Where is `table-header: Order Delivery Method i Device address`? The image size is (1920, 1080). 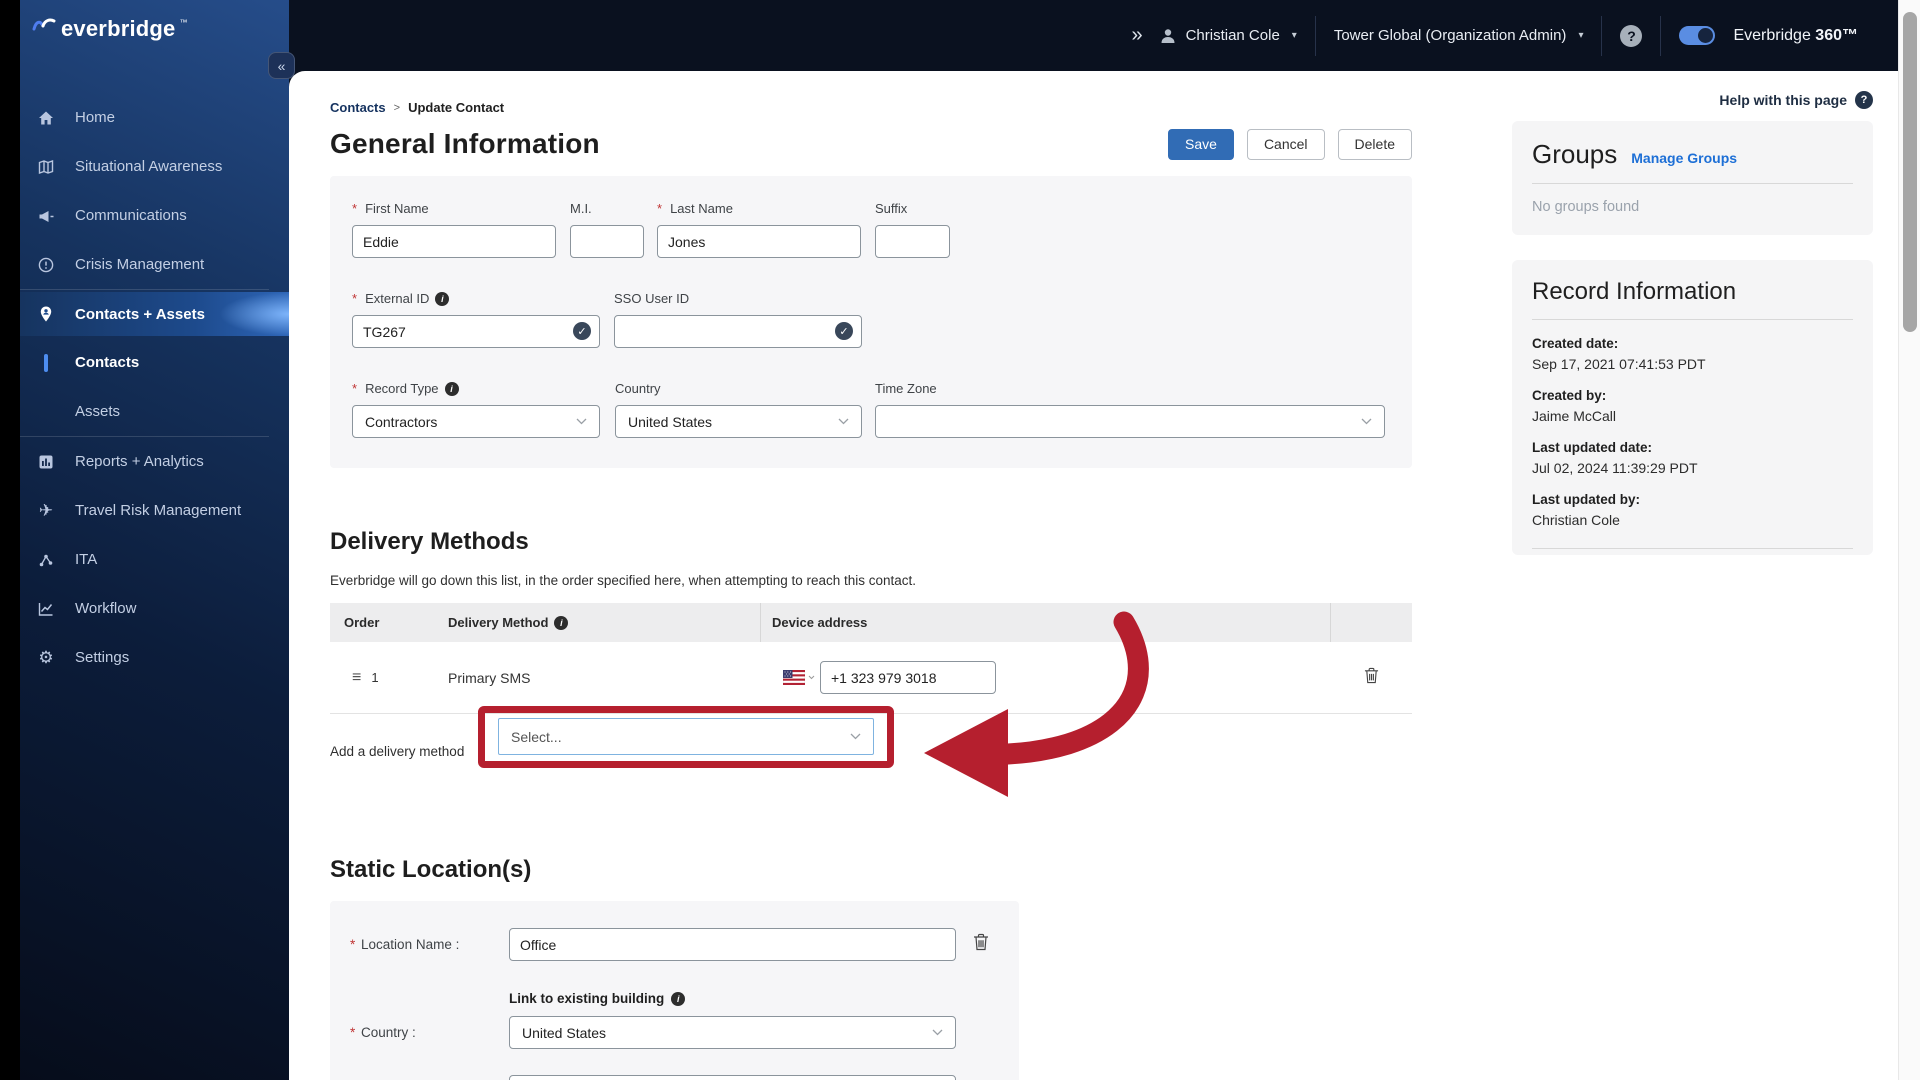 table-header: Order Delivery Method i Device address is located at coordinates (871, 622).